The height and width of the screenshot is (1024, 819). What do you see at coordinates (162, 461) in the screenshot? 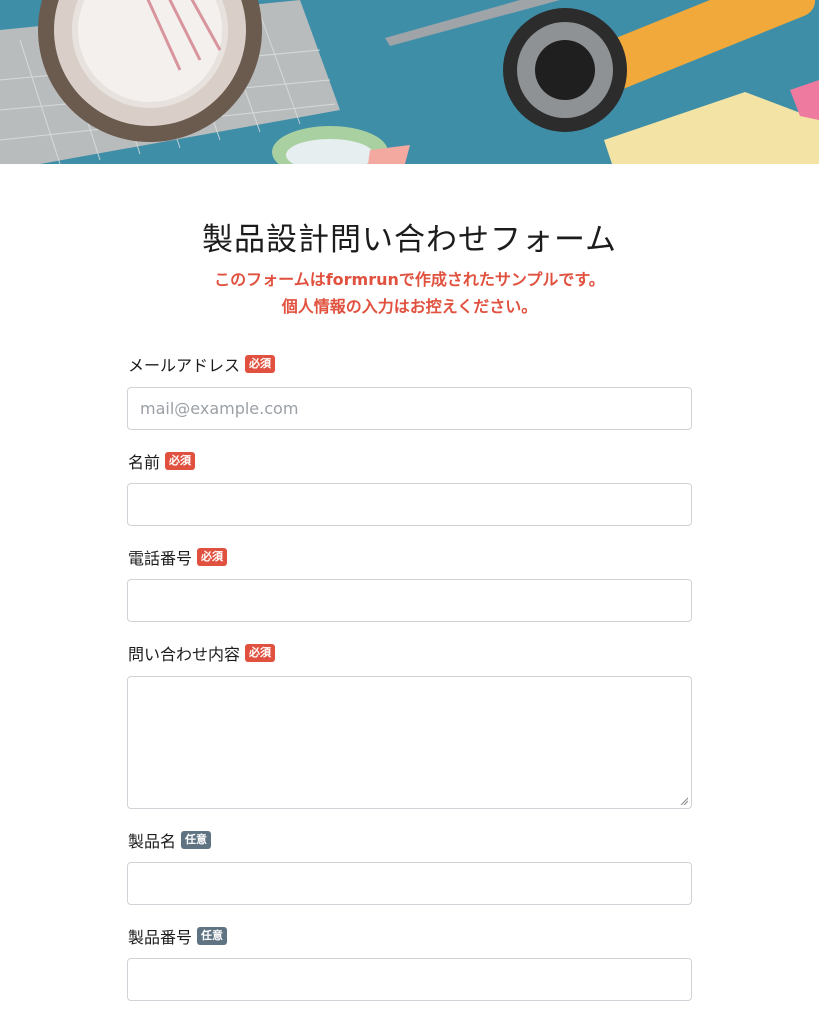
I see `name-label: 名前 必須` at bounding box center [162, 461].